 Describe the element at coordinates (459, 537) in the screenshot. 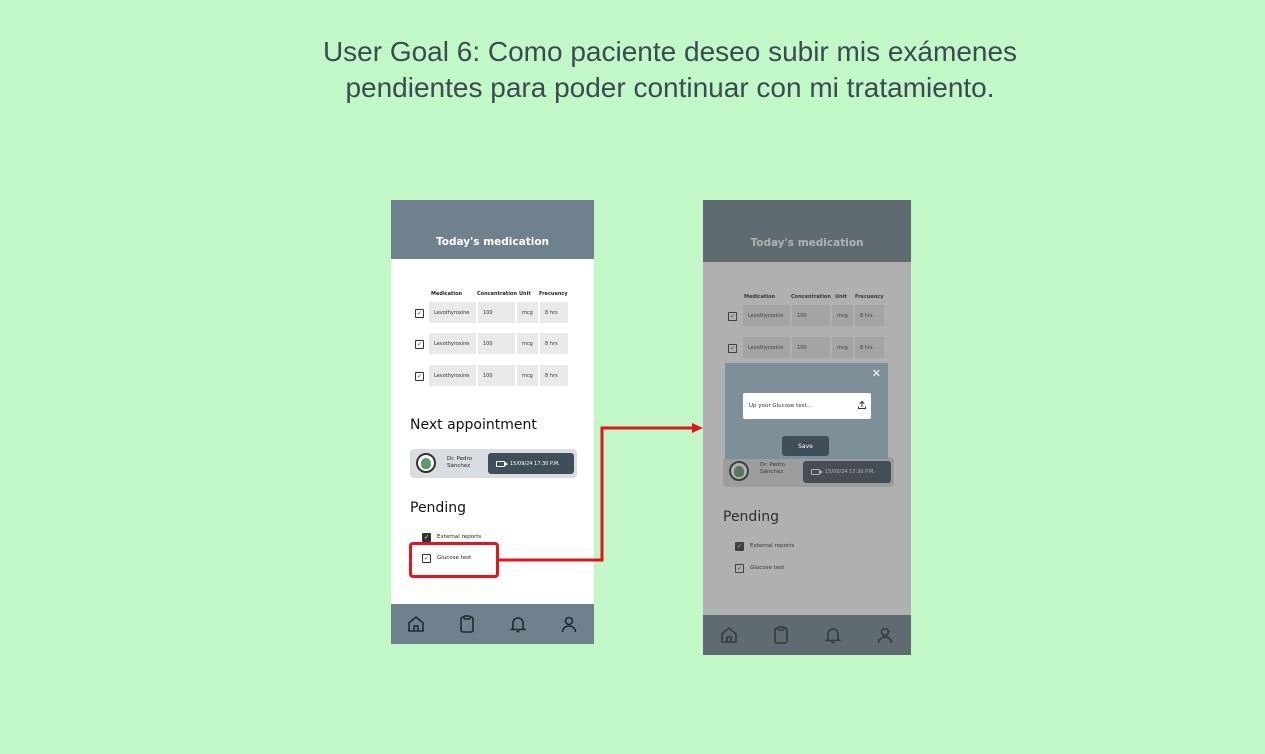

I see `pending-item-label: External reports` at that location.